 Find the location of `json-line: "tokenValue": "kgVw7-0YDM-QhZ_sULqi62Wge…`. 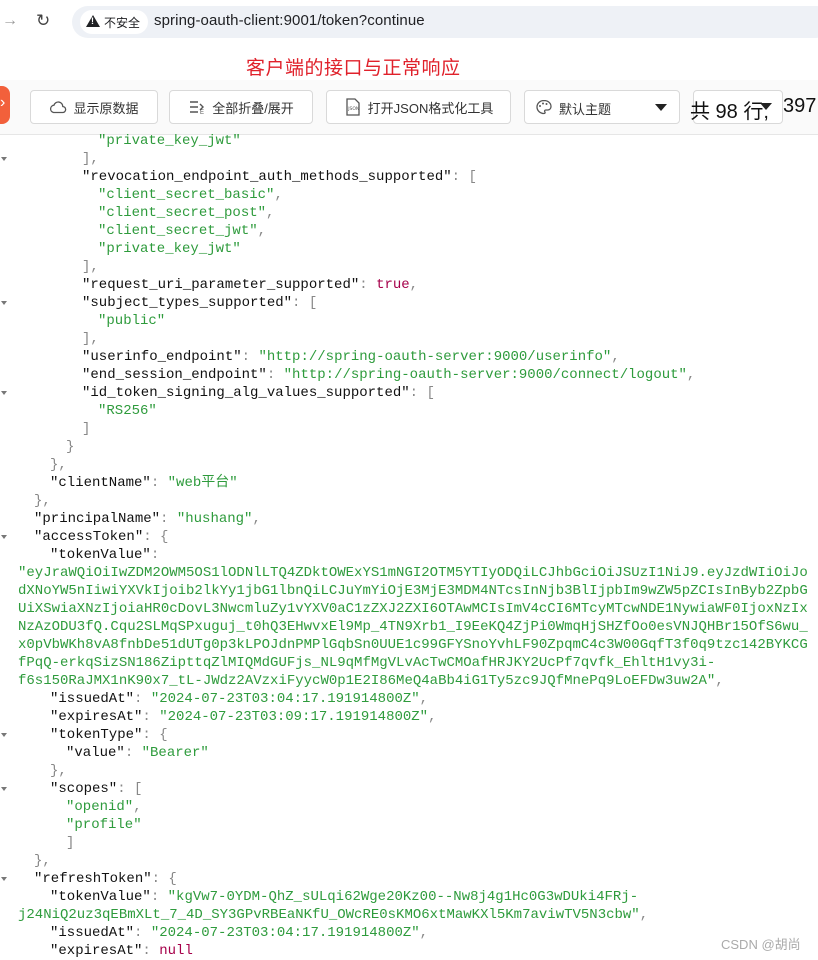

json-line: "tokenValue": "kgVw7-0YDM-QhZ_sULqi62Wge… is located at coordinates (344, 897).